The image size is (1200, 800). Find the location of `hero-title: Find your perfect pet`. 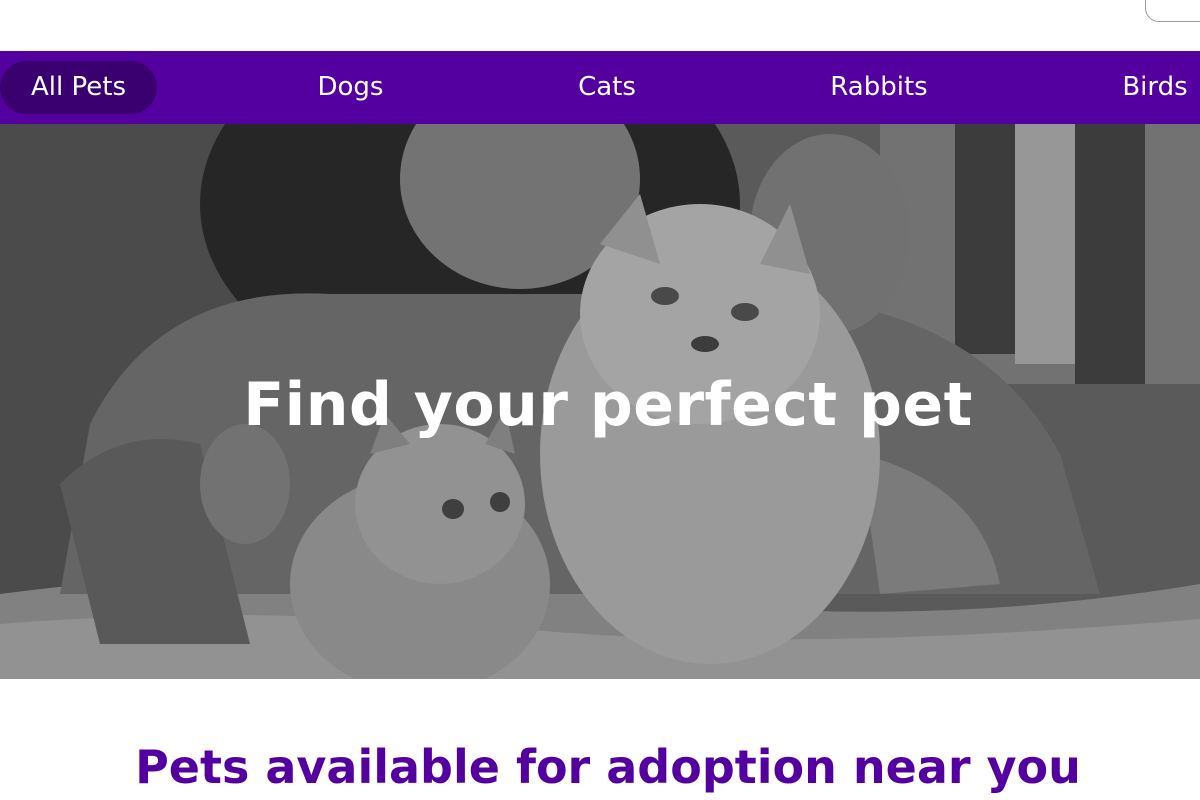

hero-title: Find your perfect pet is located at coordinates (608, 405).